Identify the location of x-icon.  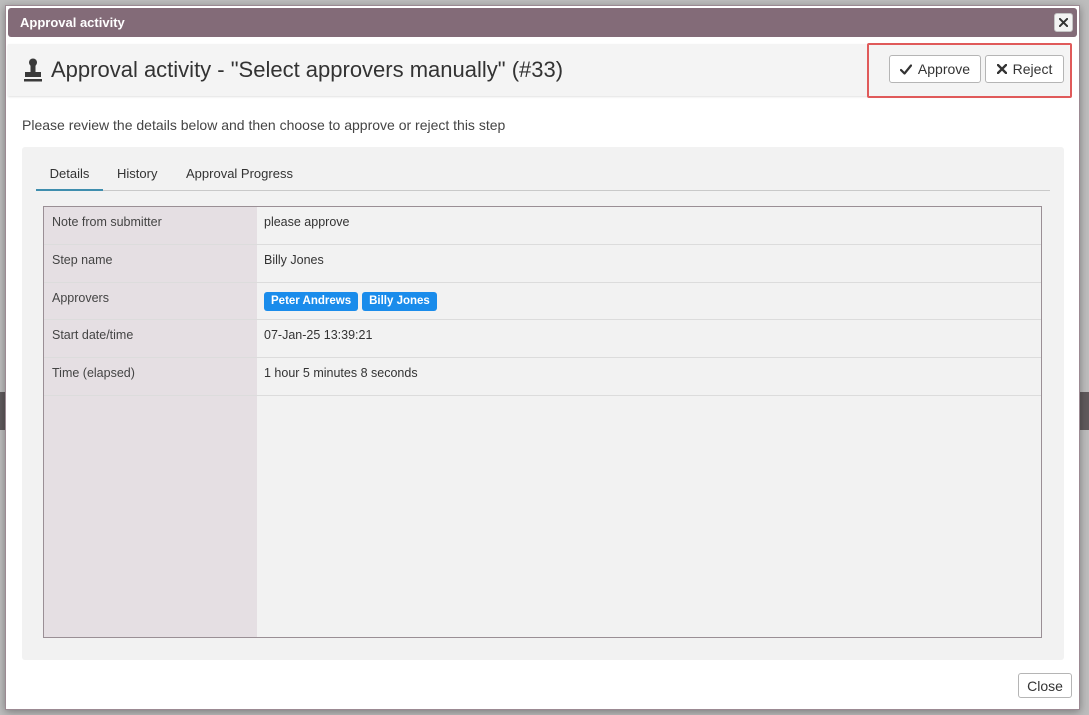
(1001, 69).